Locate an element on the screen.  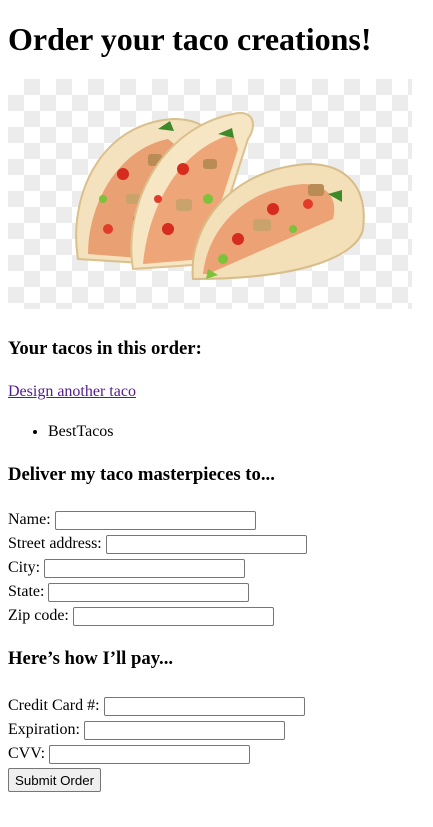
state-row: State: is located at coordinates (216, 592).